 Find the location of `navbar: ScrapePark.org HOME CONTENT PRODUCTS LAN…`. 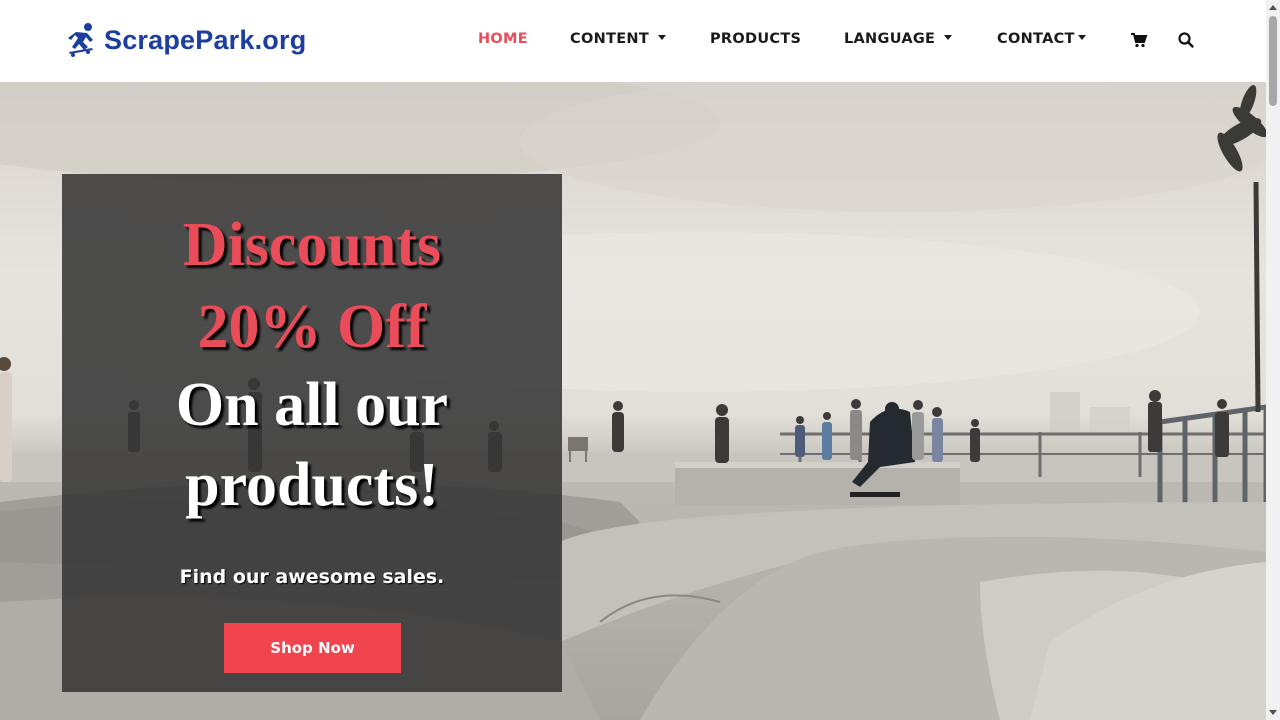

navbar: ScrapePark.org HOME CONTENT PRODUCTS LAN… is located at coordinates (633, 41).